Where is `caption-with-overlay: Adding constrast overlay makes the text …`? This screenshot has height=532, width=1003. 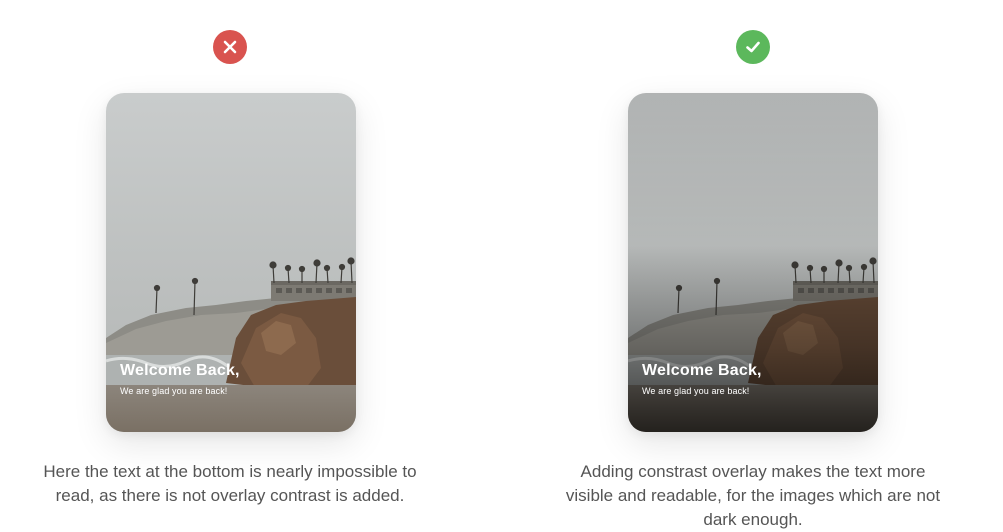
caption-with-overlay: Adding constrast overlay makes the text … is located at coordinates (753, 495).